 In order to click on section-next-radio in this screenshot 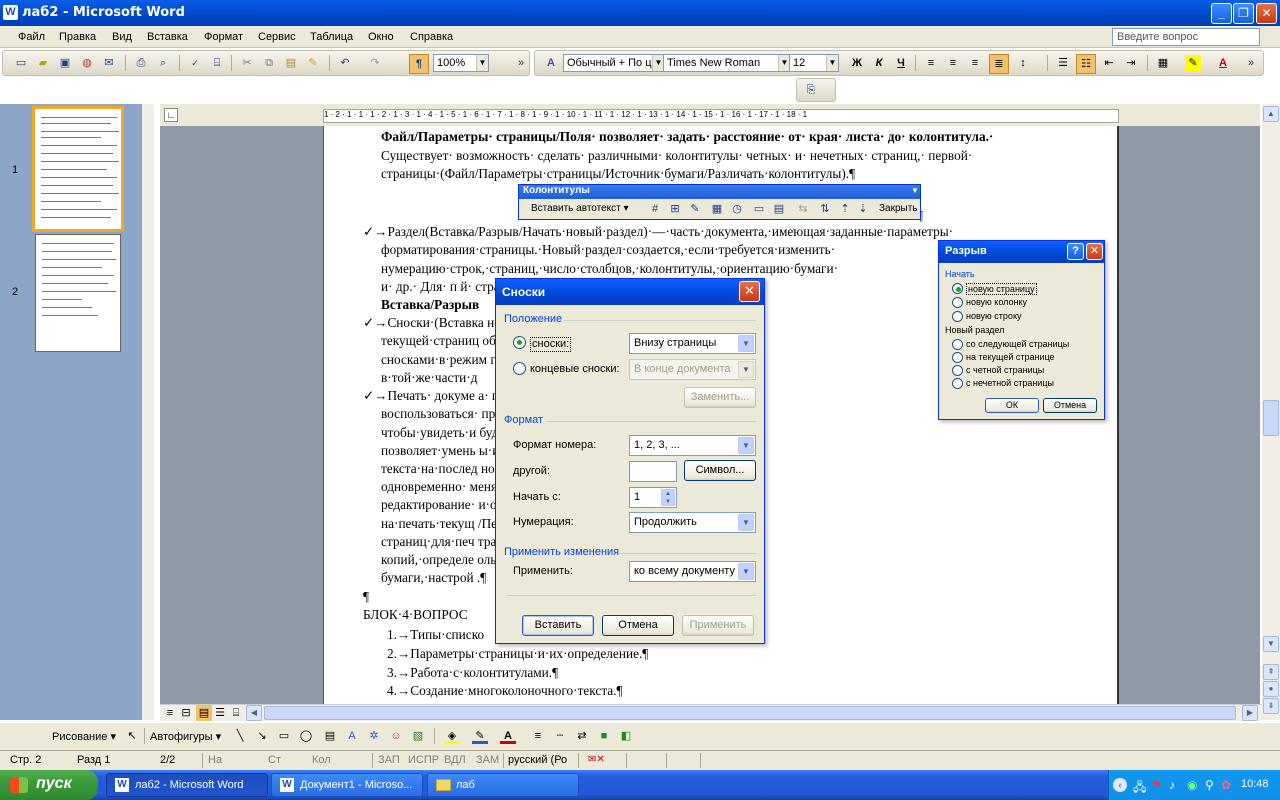, I will do `click(957, 344)`.